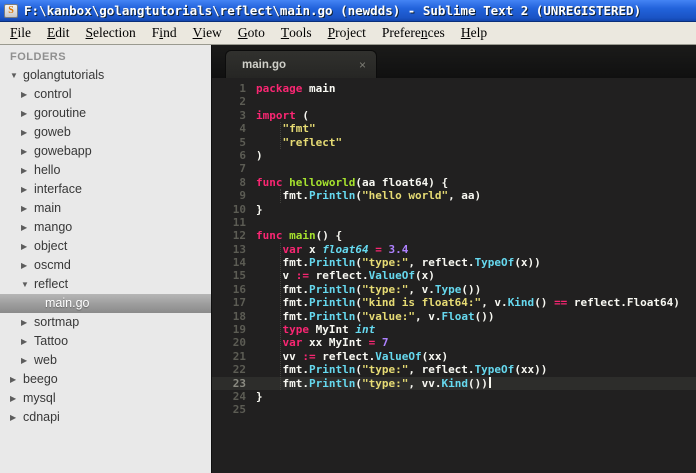  Describe the element at coordinates (105, 227) in the screenshot. I see `tree-item-mango: ▶ mango` at that location.